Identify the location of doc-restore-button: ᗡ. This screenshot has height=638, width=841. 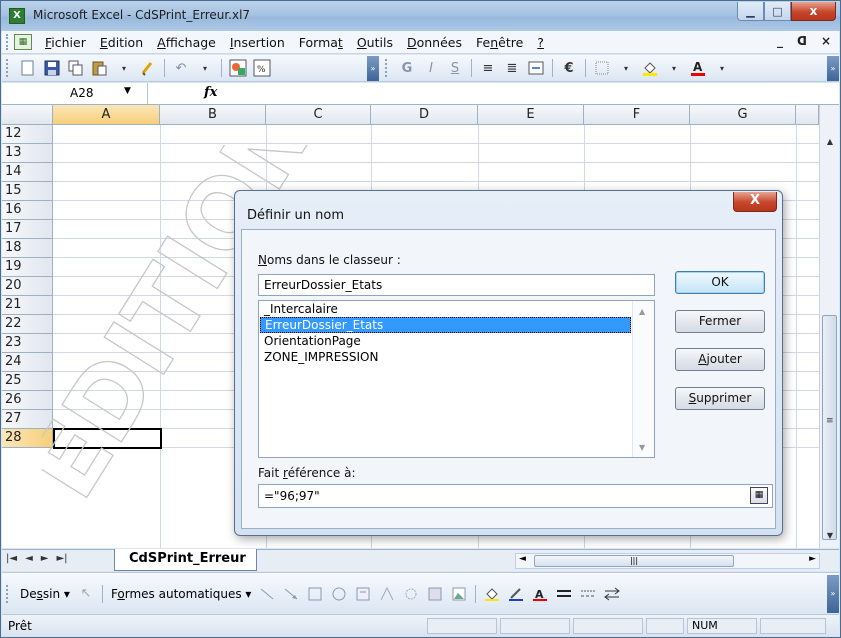
(802, 41).